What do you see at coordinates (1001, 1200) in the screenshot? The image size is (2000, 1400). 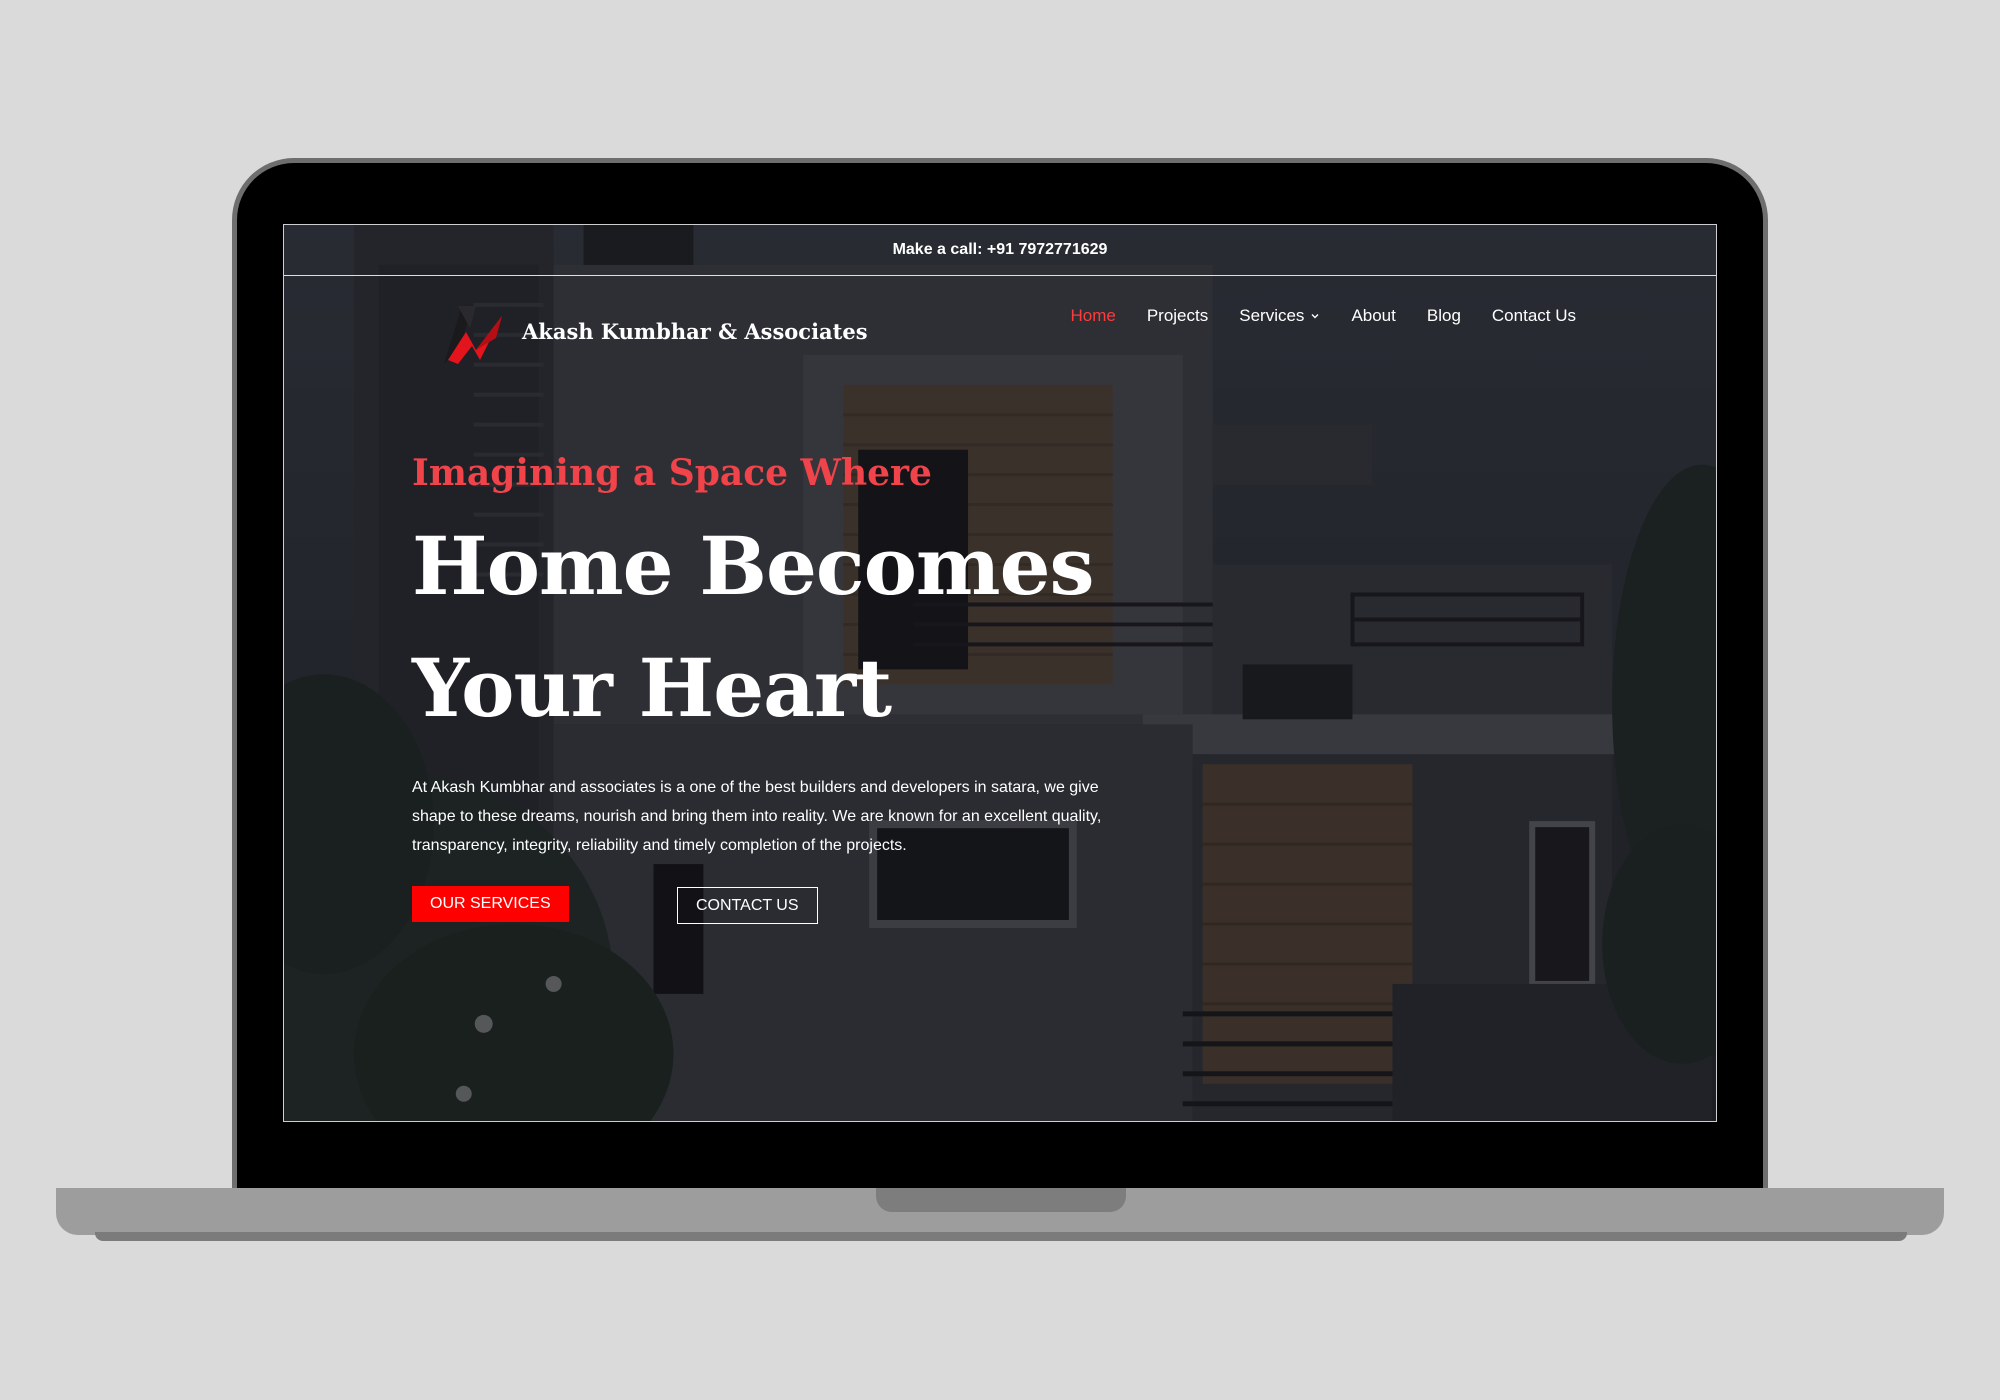 I see `laptop-notch` at bounding box center [1001, 1200].